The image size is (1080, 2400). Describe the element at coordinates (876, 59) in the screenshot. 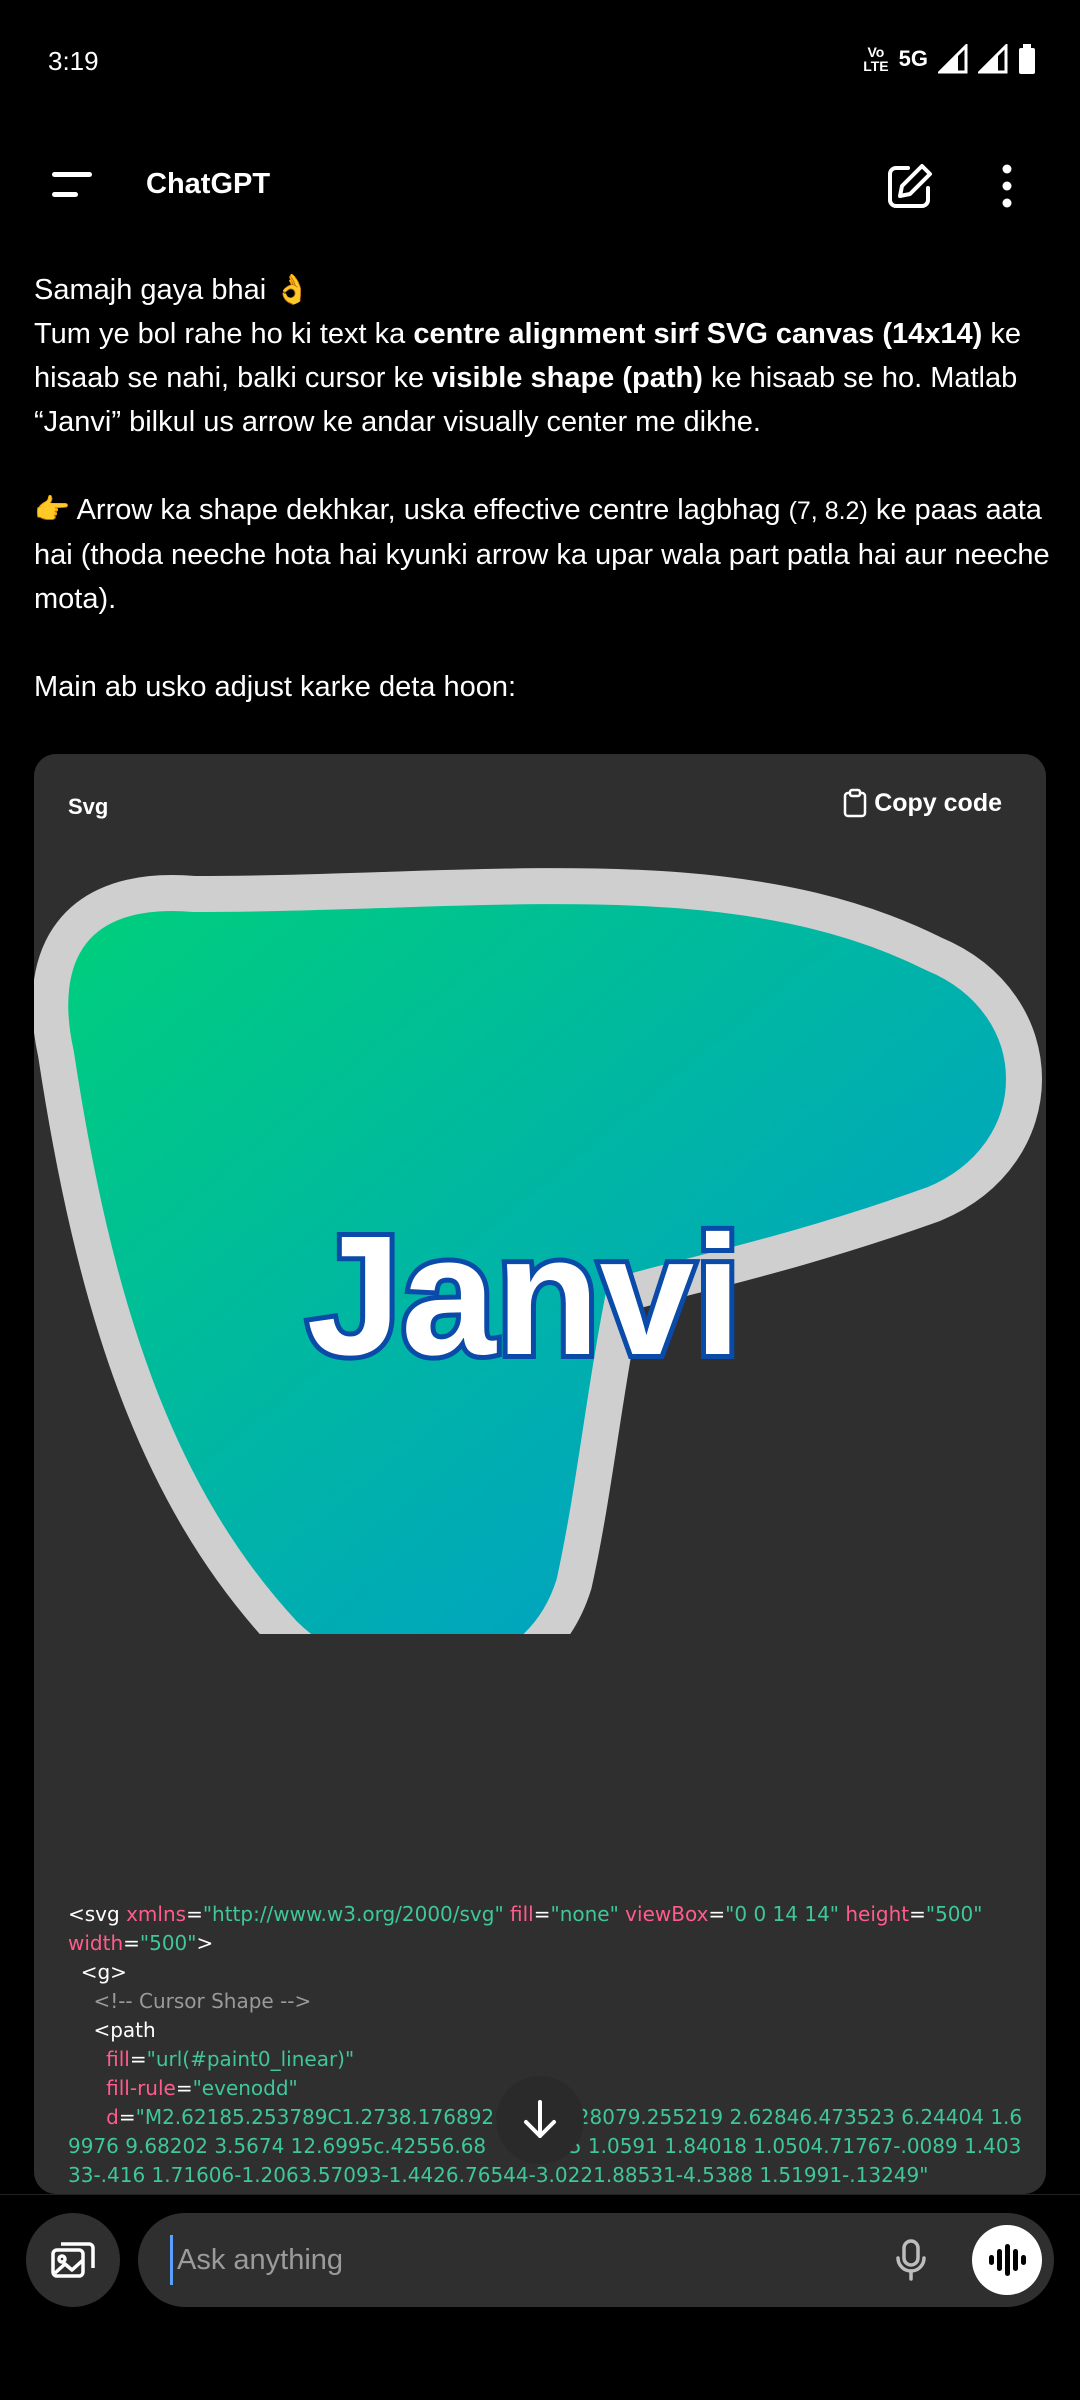

I see `volte-indicator: Vo LTE` at that location.